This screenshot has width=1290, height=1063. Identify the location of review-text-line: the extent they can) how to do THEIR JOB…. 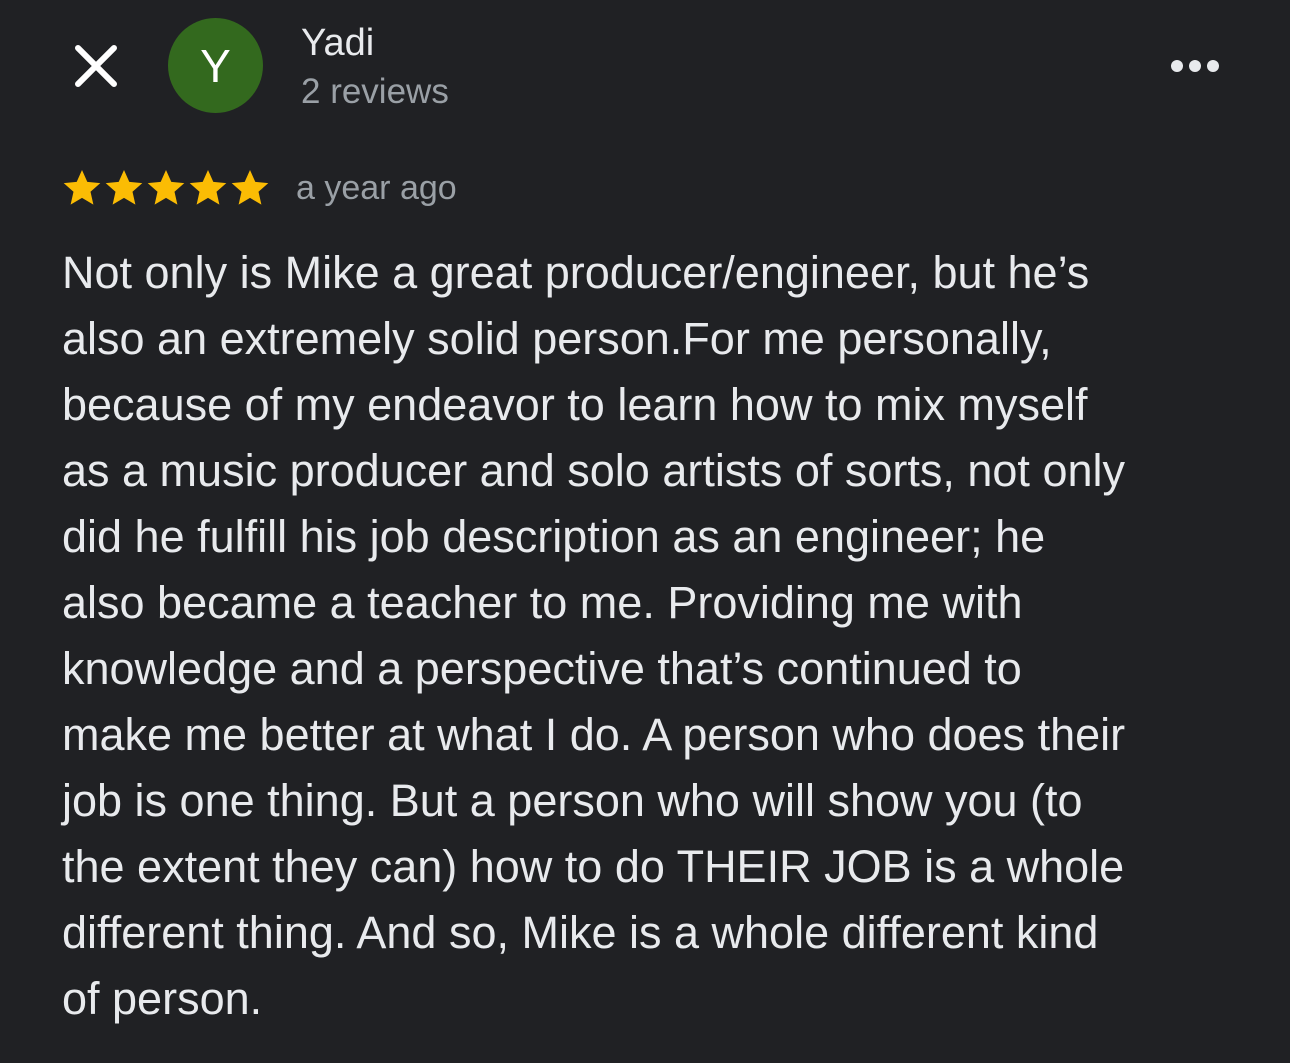
(593, 866).